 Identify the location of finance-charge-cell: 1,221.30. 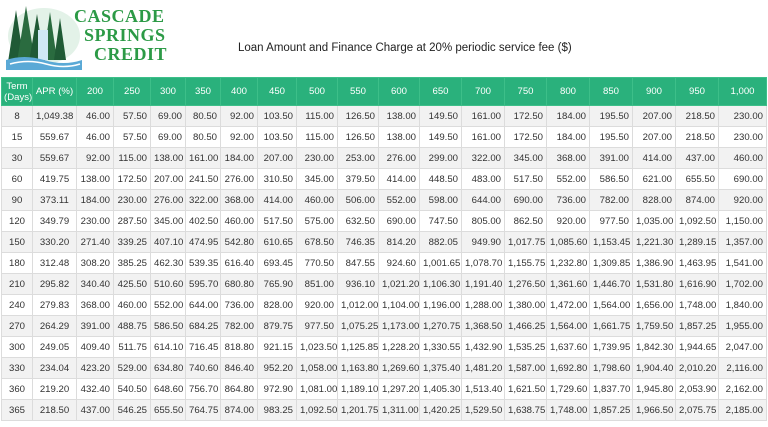
(654, 242).